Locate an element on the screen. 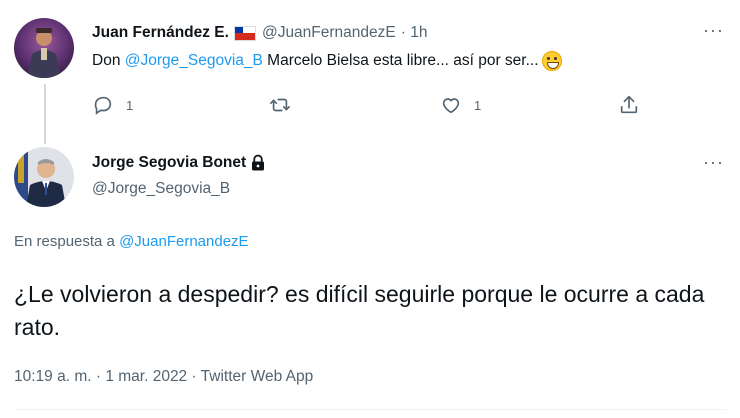 The width and height of the screenshot is (740, 418). like-count: 1 is located at coordinates (478, 105).